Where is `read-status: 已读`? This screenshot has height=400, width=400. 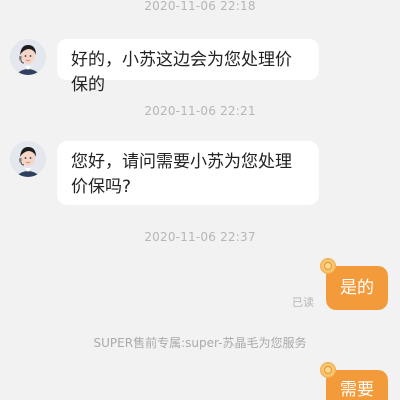
read-status: 已读 is located at coordinates (303, 302).